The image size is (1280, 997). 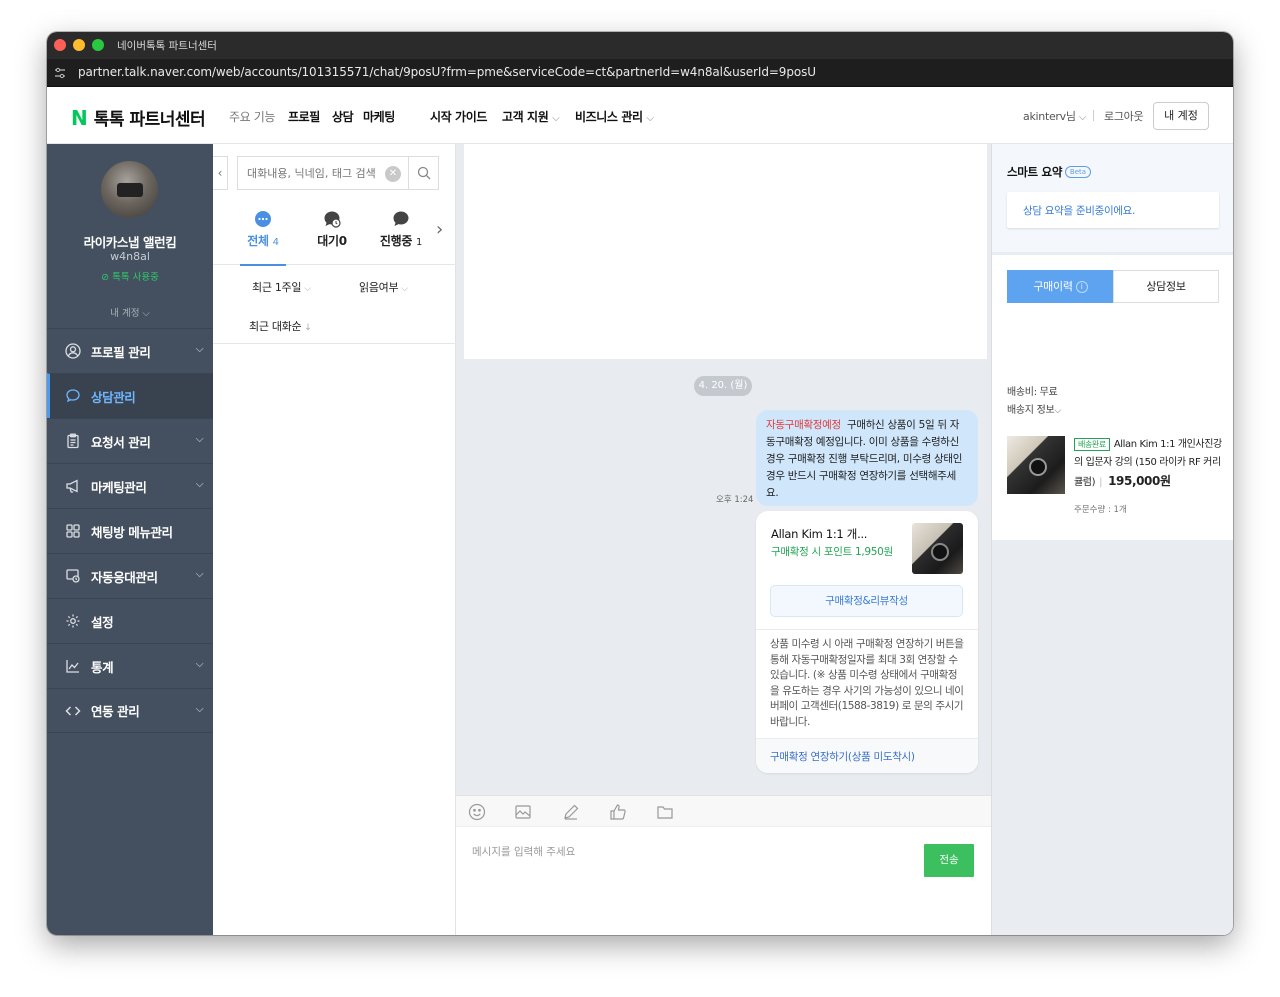 I want to click on avatar, so click(x=129, y=189).